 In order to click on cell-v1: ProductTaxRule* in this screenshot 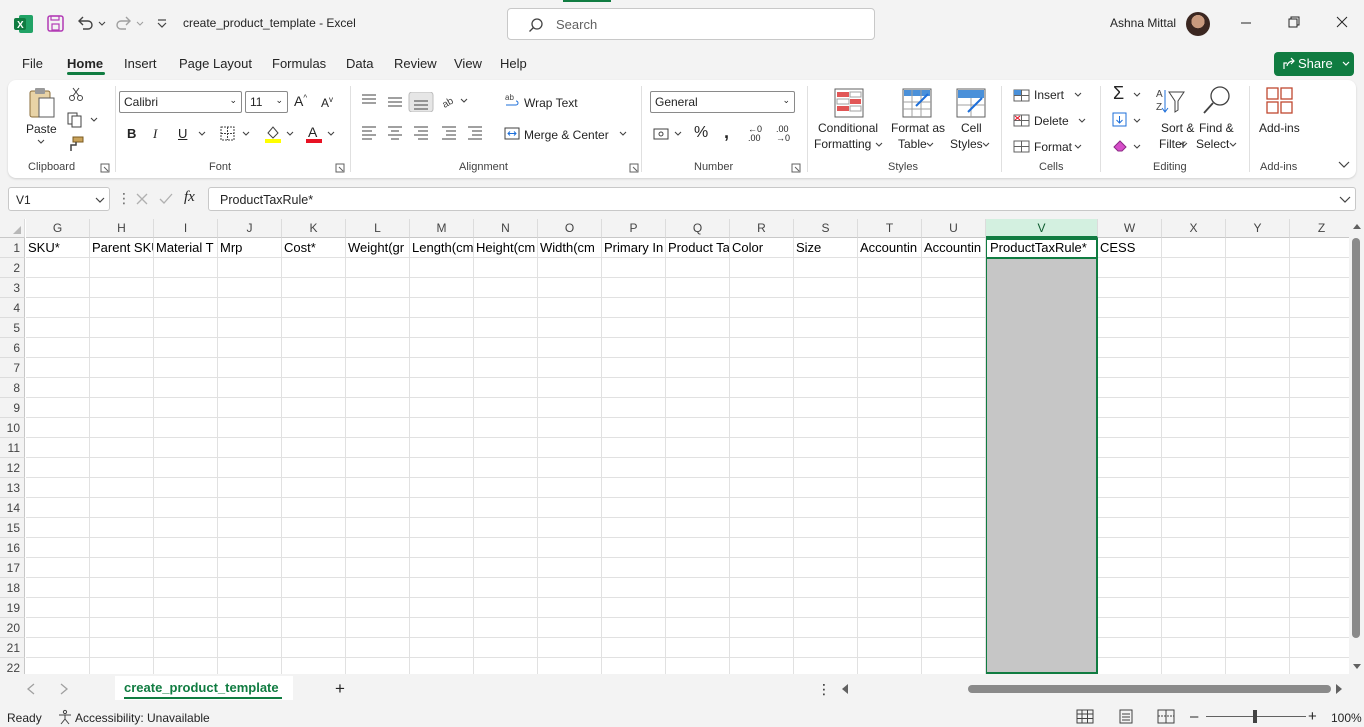, I will do `click(1044, 248)`.